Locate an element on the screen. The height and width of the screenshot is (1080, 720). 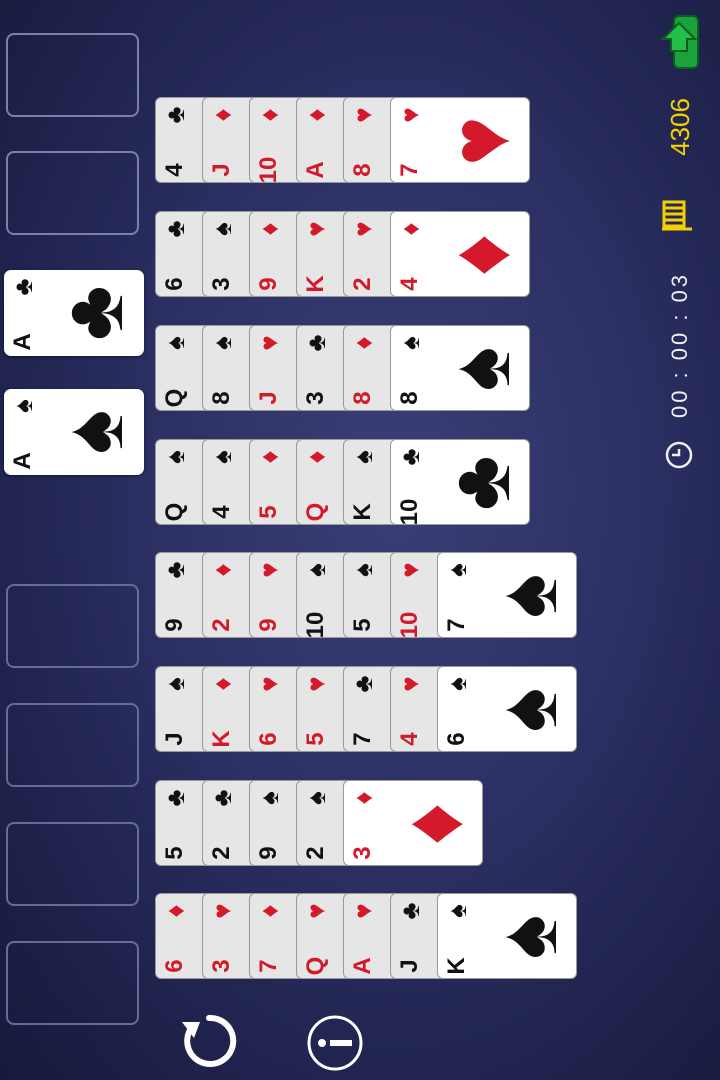
playing-card: ♠ 6 ♠ is located at coordinates (507, 709).